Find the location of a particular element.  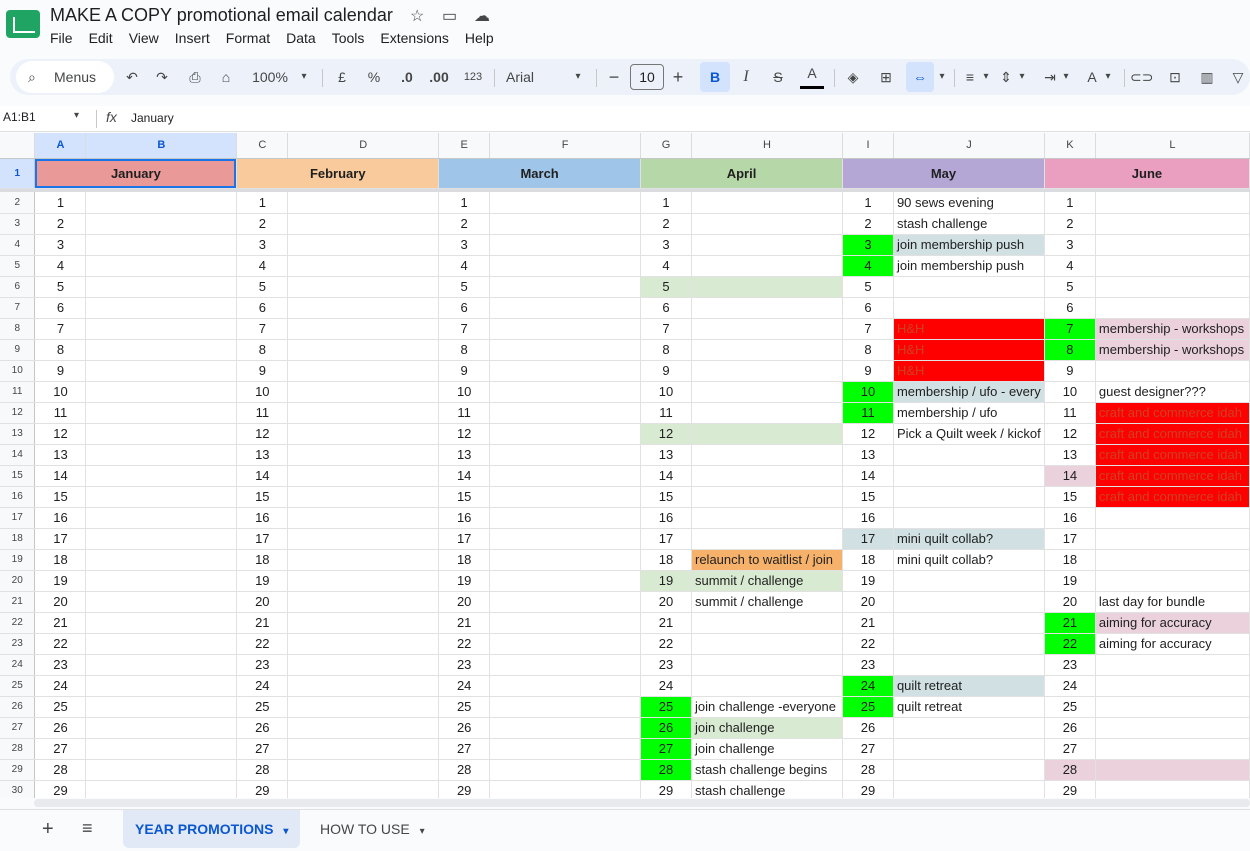

month-march: March is located at coordinates (540, 173).